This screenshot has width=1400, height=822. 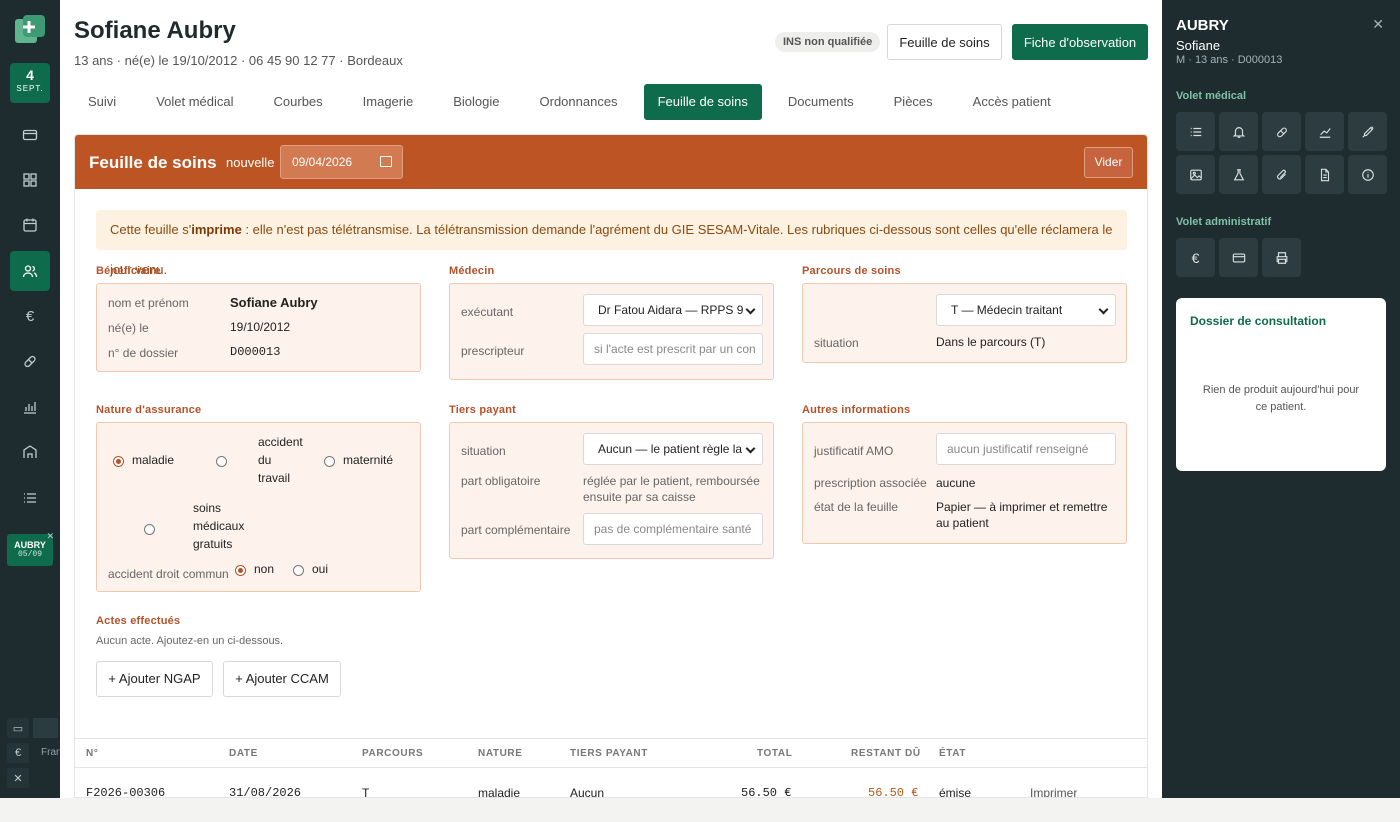 I want to click on tab-acces-patient: Accès patient, so click(x=1012, y=102).